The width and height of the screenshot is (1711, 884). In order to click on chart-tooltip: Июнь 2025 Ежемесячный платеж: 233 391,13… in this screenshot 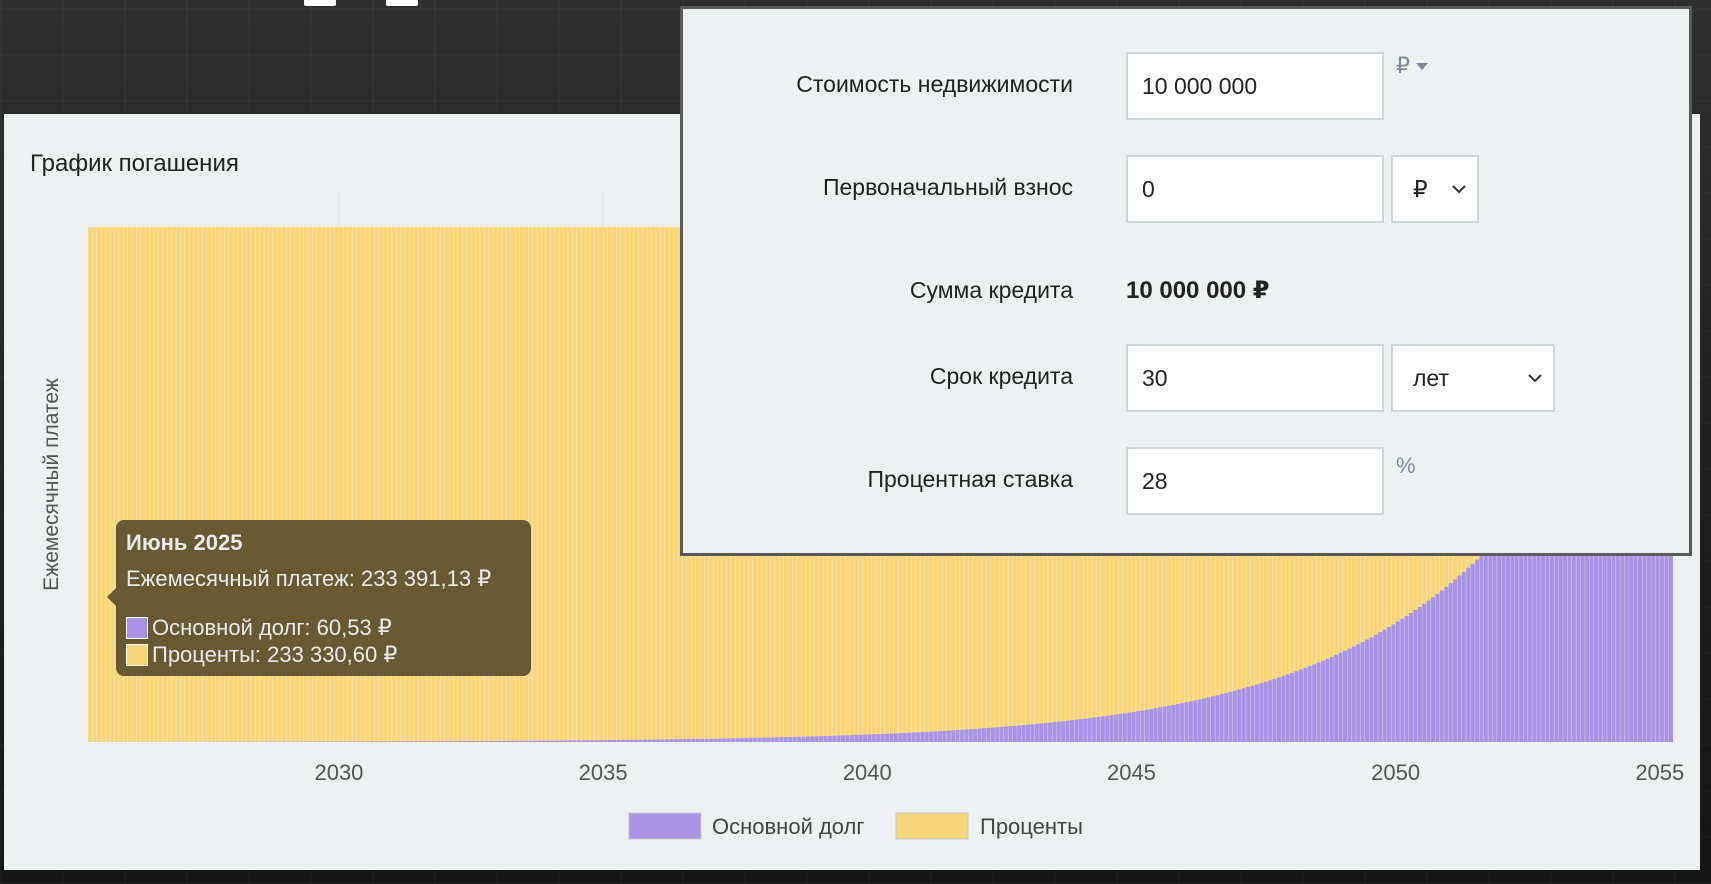, I will do `click(319, 598)`.